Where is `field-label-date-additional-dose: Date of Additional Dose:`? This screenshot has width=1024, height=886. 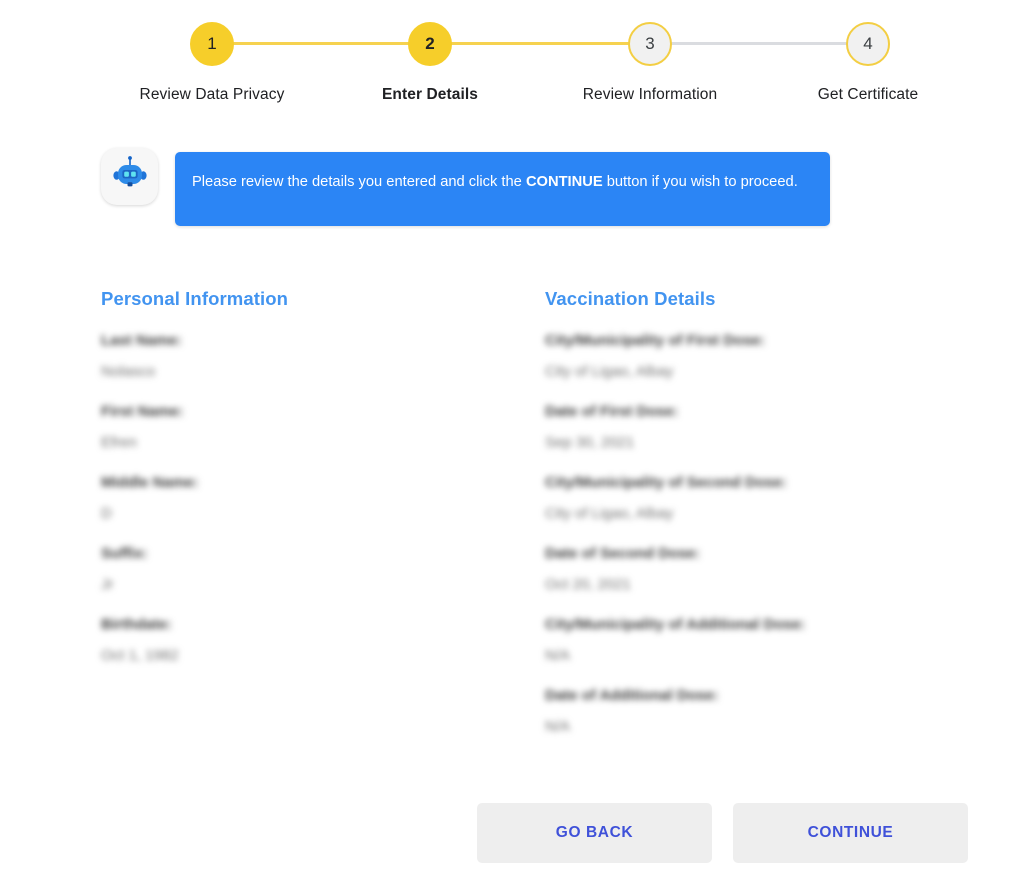
field-label-date-additional-dose: Date of Additional Dose: is located at coordinates (632, 695).